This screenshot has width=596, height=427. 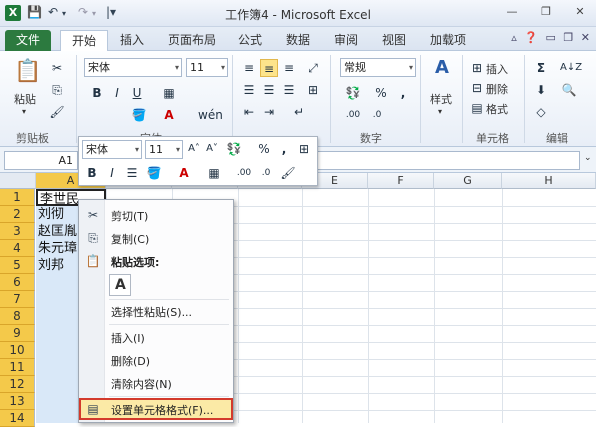 What do you see at coordinates (289, 68) in the screenshot?
I see `align-bottom-icon: ≡` at bounding box center [289, 68].